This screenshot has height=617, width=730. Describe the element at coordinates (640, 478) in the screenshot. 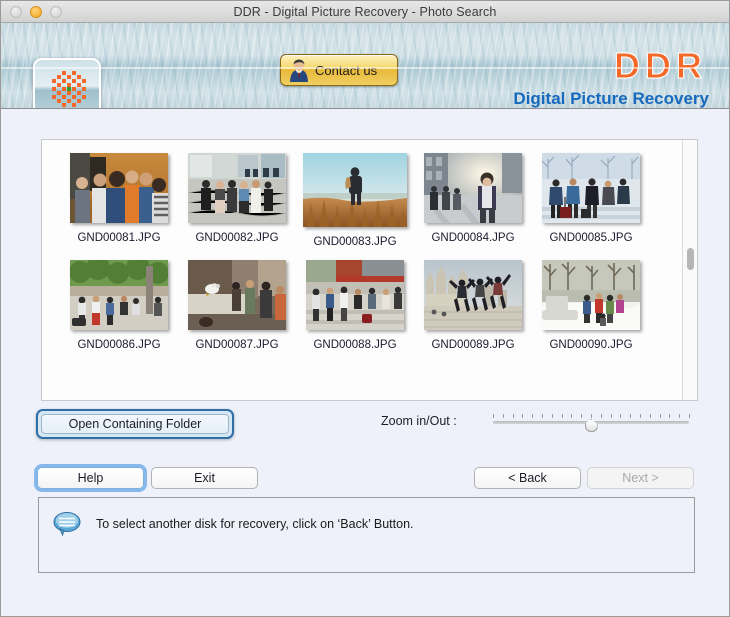

I see `next-button: Next >` at that location.